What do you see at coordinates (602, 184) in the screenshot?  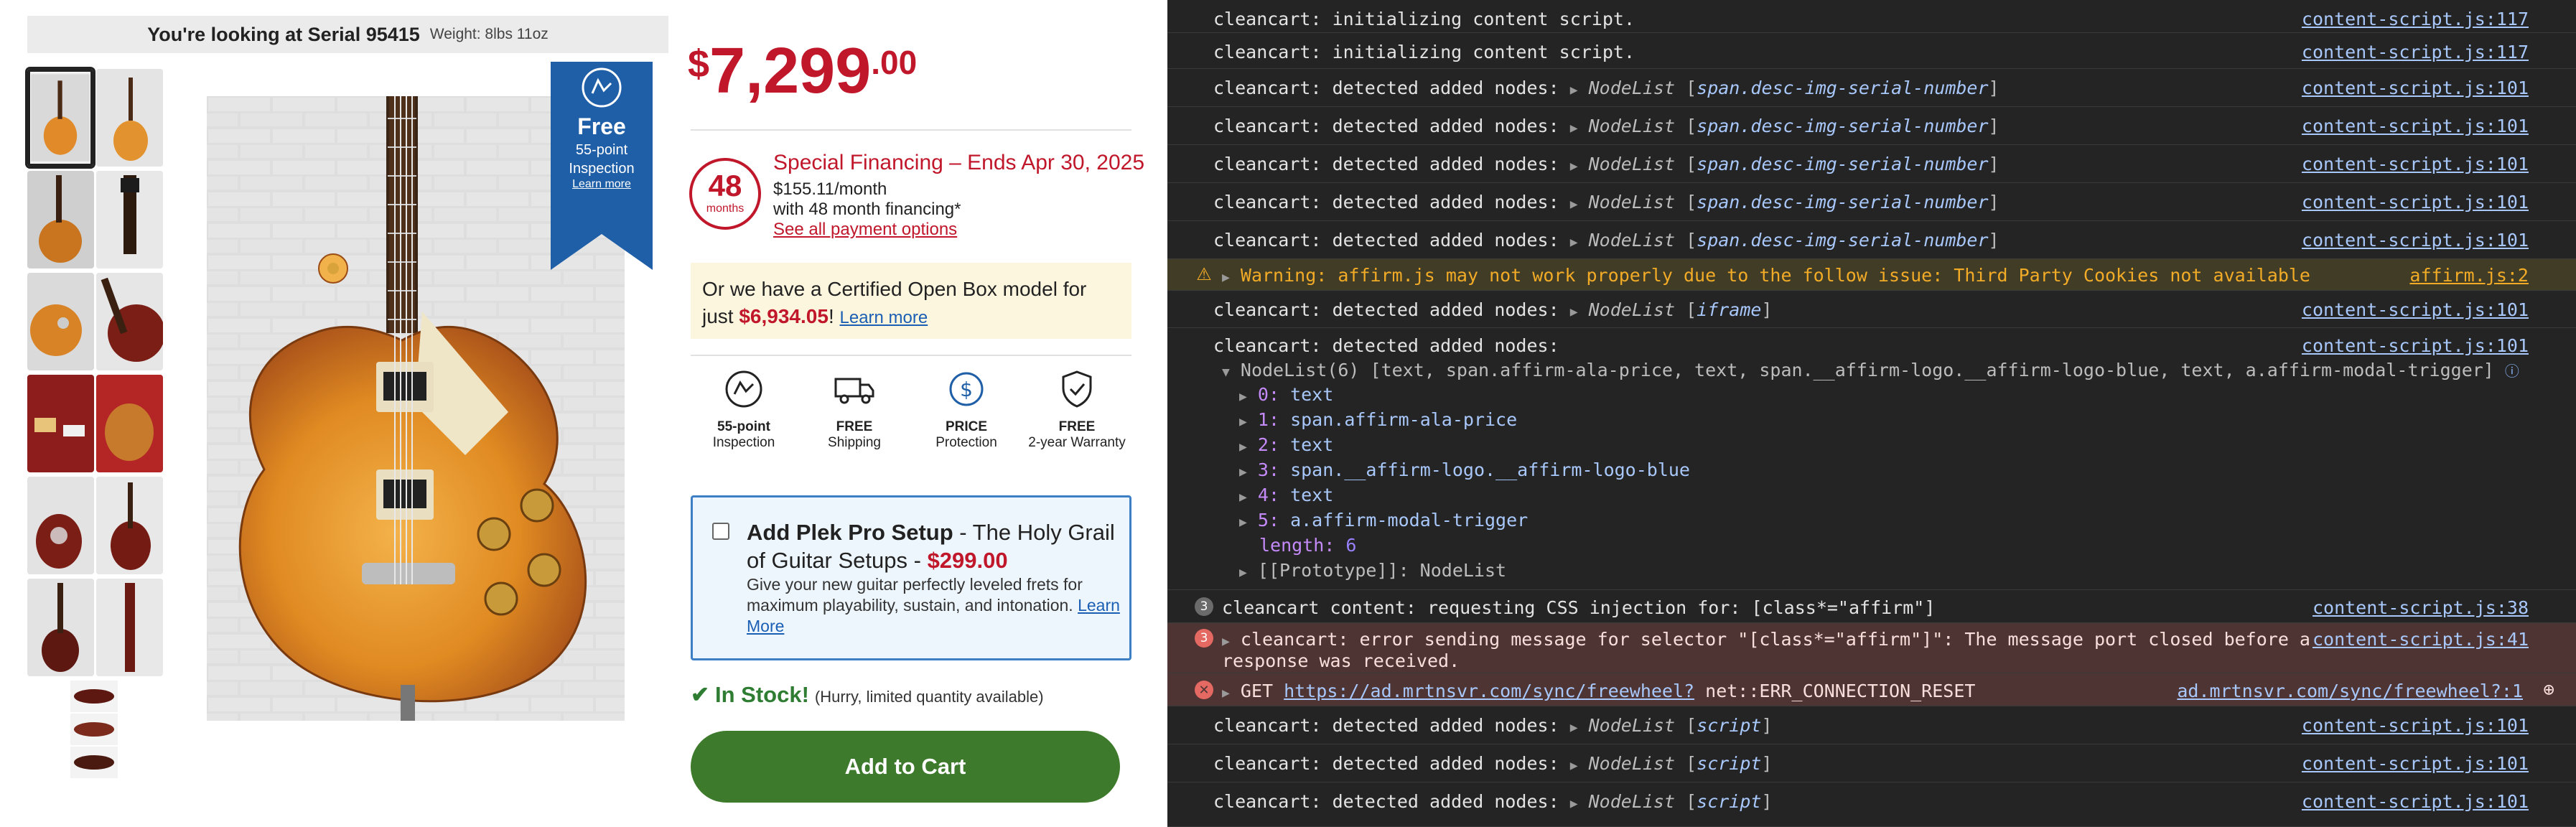 I see `ribbon-learn-more-link: Learn more` at bounding box center [602, 184].